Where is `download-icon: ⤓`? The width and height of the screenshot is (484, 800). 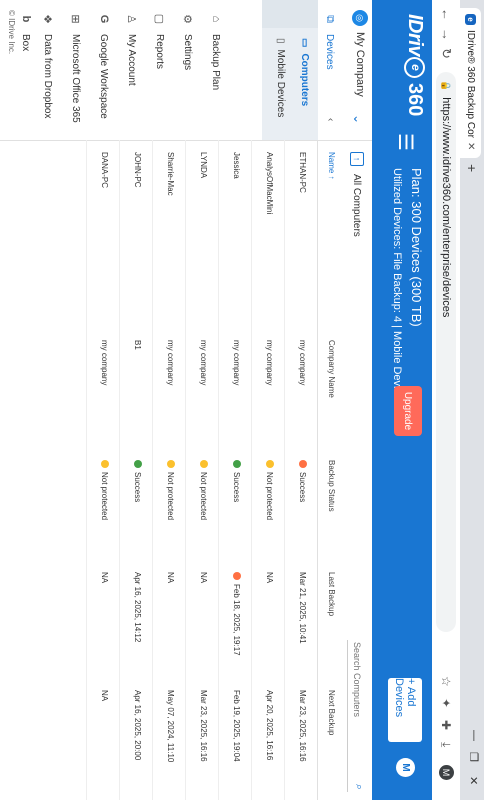
download-icon: ⤓ is located at coordinates (445, 744).